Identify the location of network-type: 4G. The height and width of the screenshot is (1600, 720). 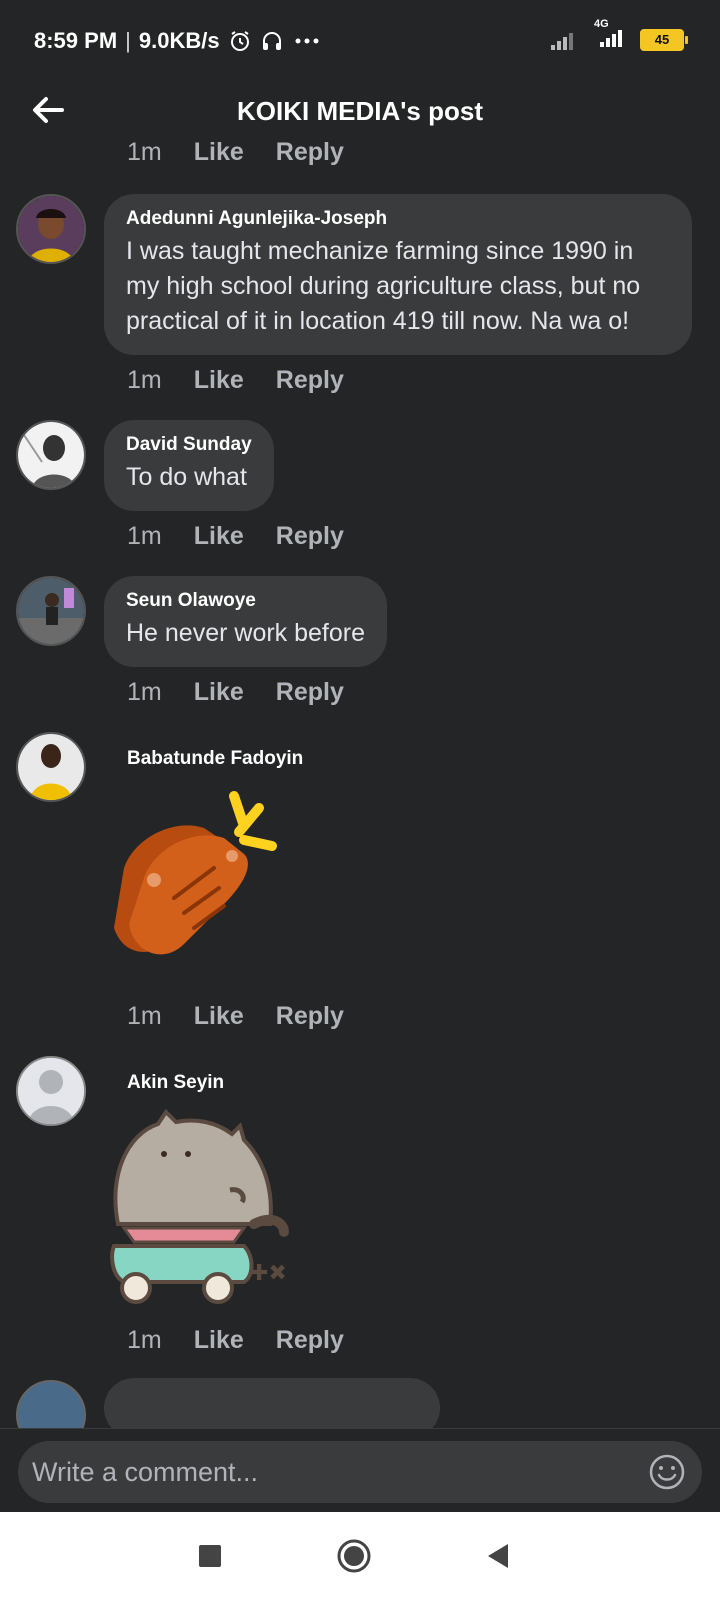
(601, 24).